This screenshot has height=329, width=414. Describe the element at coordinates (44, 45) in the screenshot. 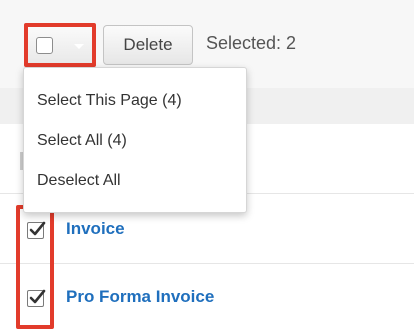

I see `empty-checkbox-icon` at that location.